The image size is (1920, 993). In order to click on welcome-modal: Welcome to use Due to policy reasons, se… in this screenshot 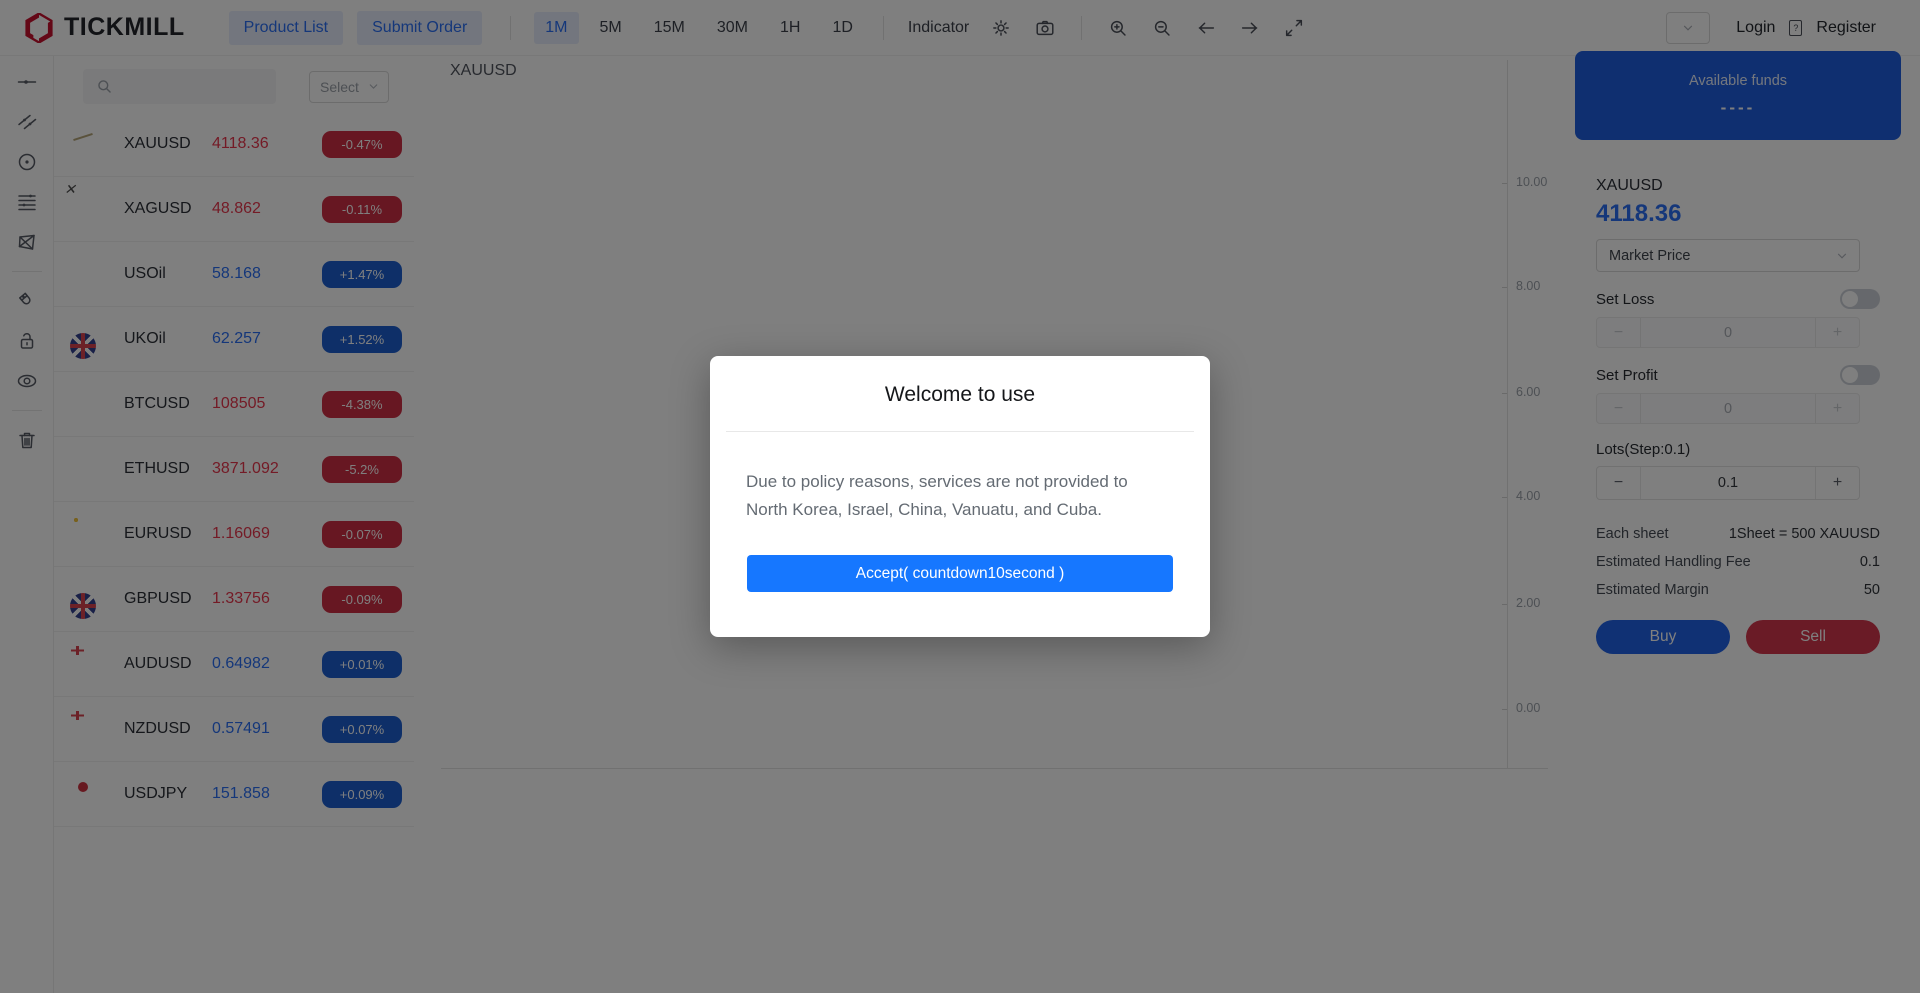, I will do `click(960, 496)`.